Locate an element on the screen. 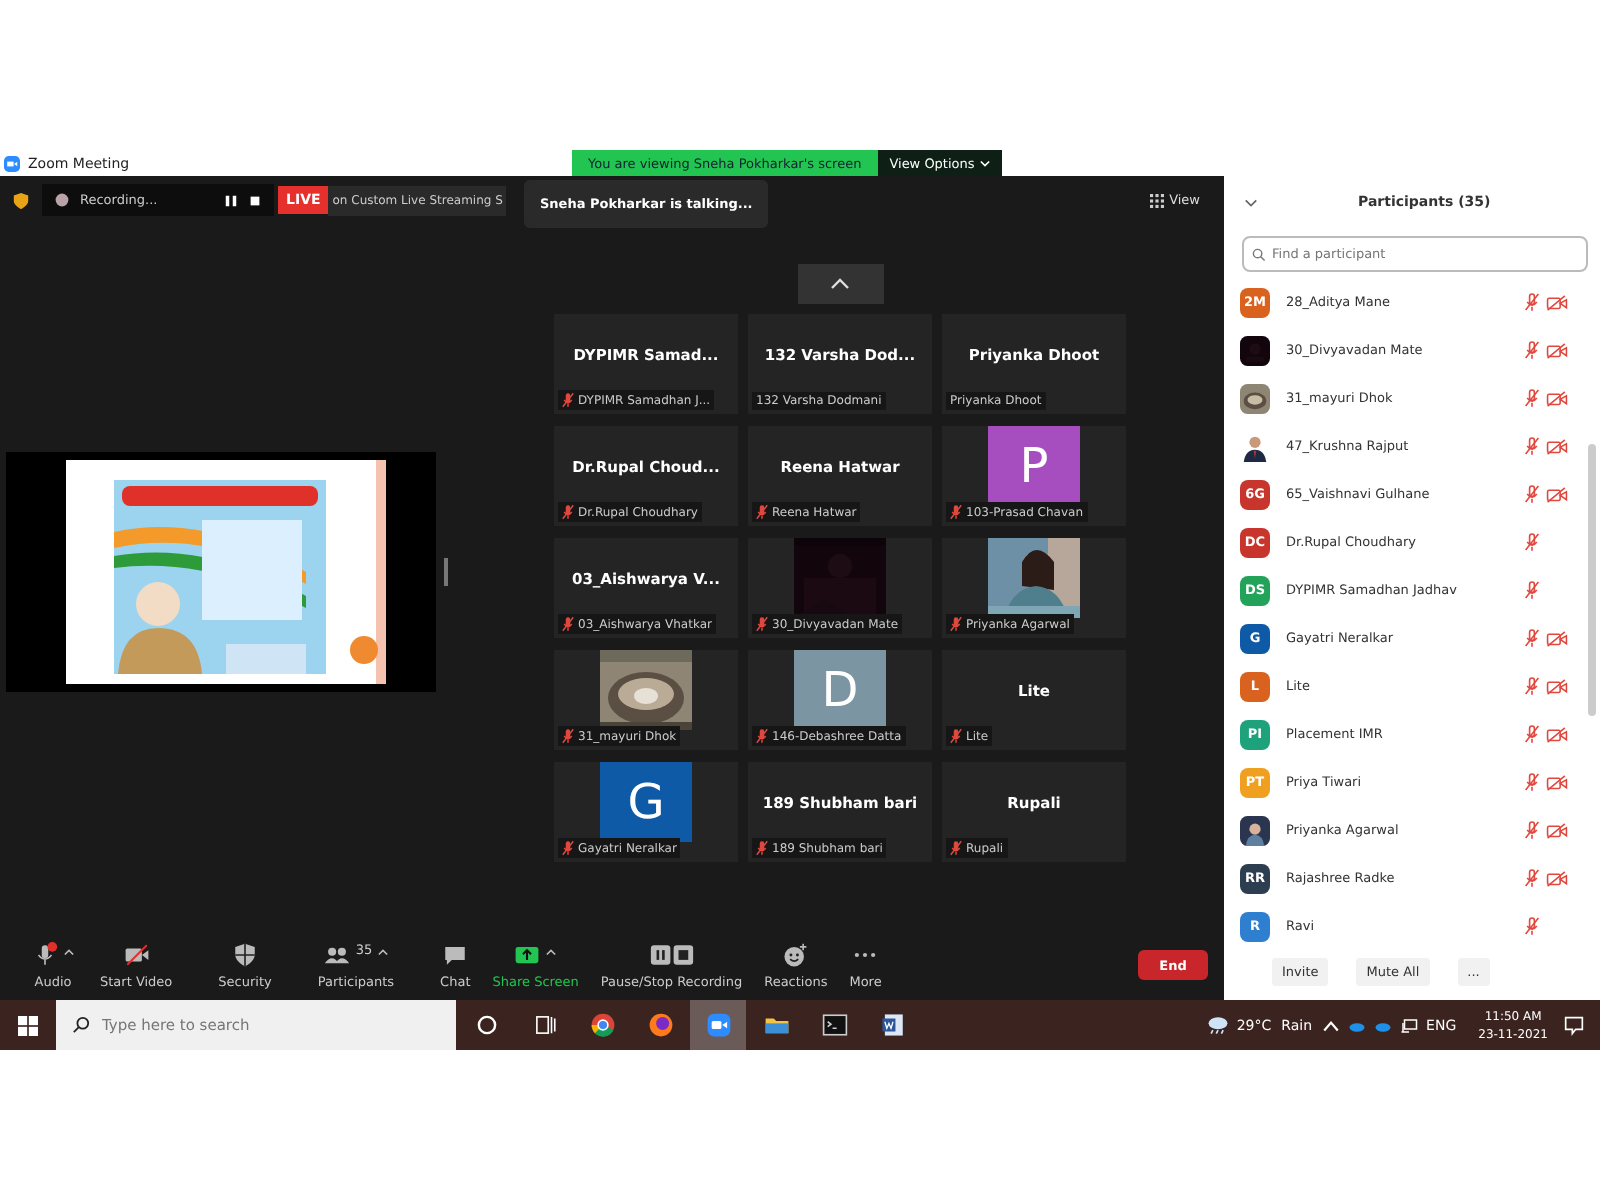 This screenshot has height=1200, width=1600. record-dot-icon is located at coordinates (62, 200).